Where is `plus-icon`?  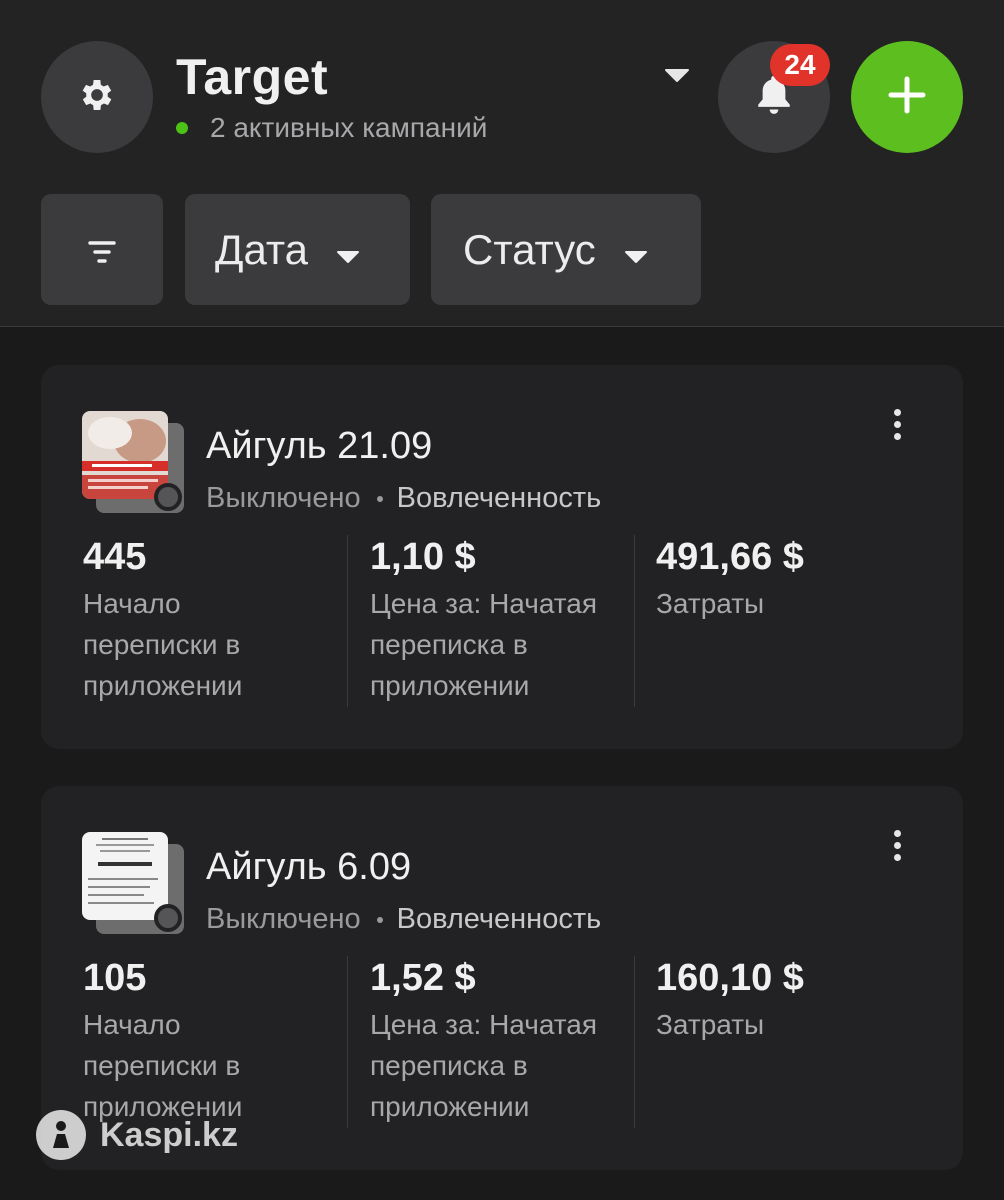
plus-icon is located at coordinates (907, 97).